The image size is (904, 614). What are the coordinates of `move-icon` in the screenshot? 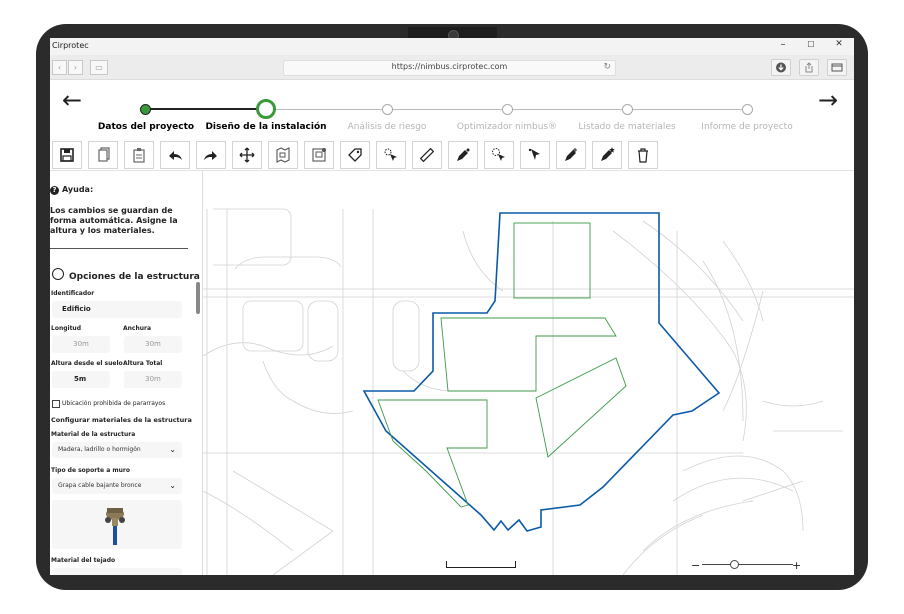 It's located at (247, 155).